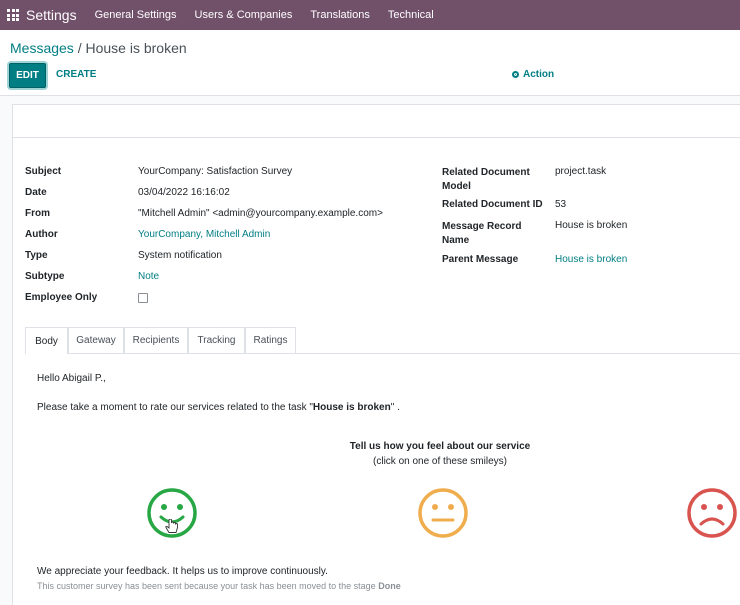 Image resolution: width=740 pixels, height=605 pixels. Describe the element at coordinates (41, 234) in the screenshot. I see `author-label: Author` at that location.